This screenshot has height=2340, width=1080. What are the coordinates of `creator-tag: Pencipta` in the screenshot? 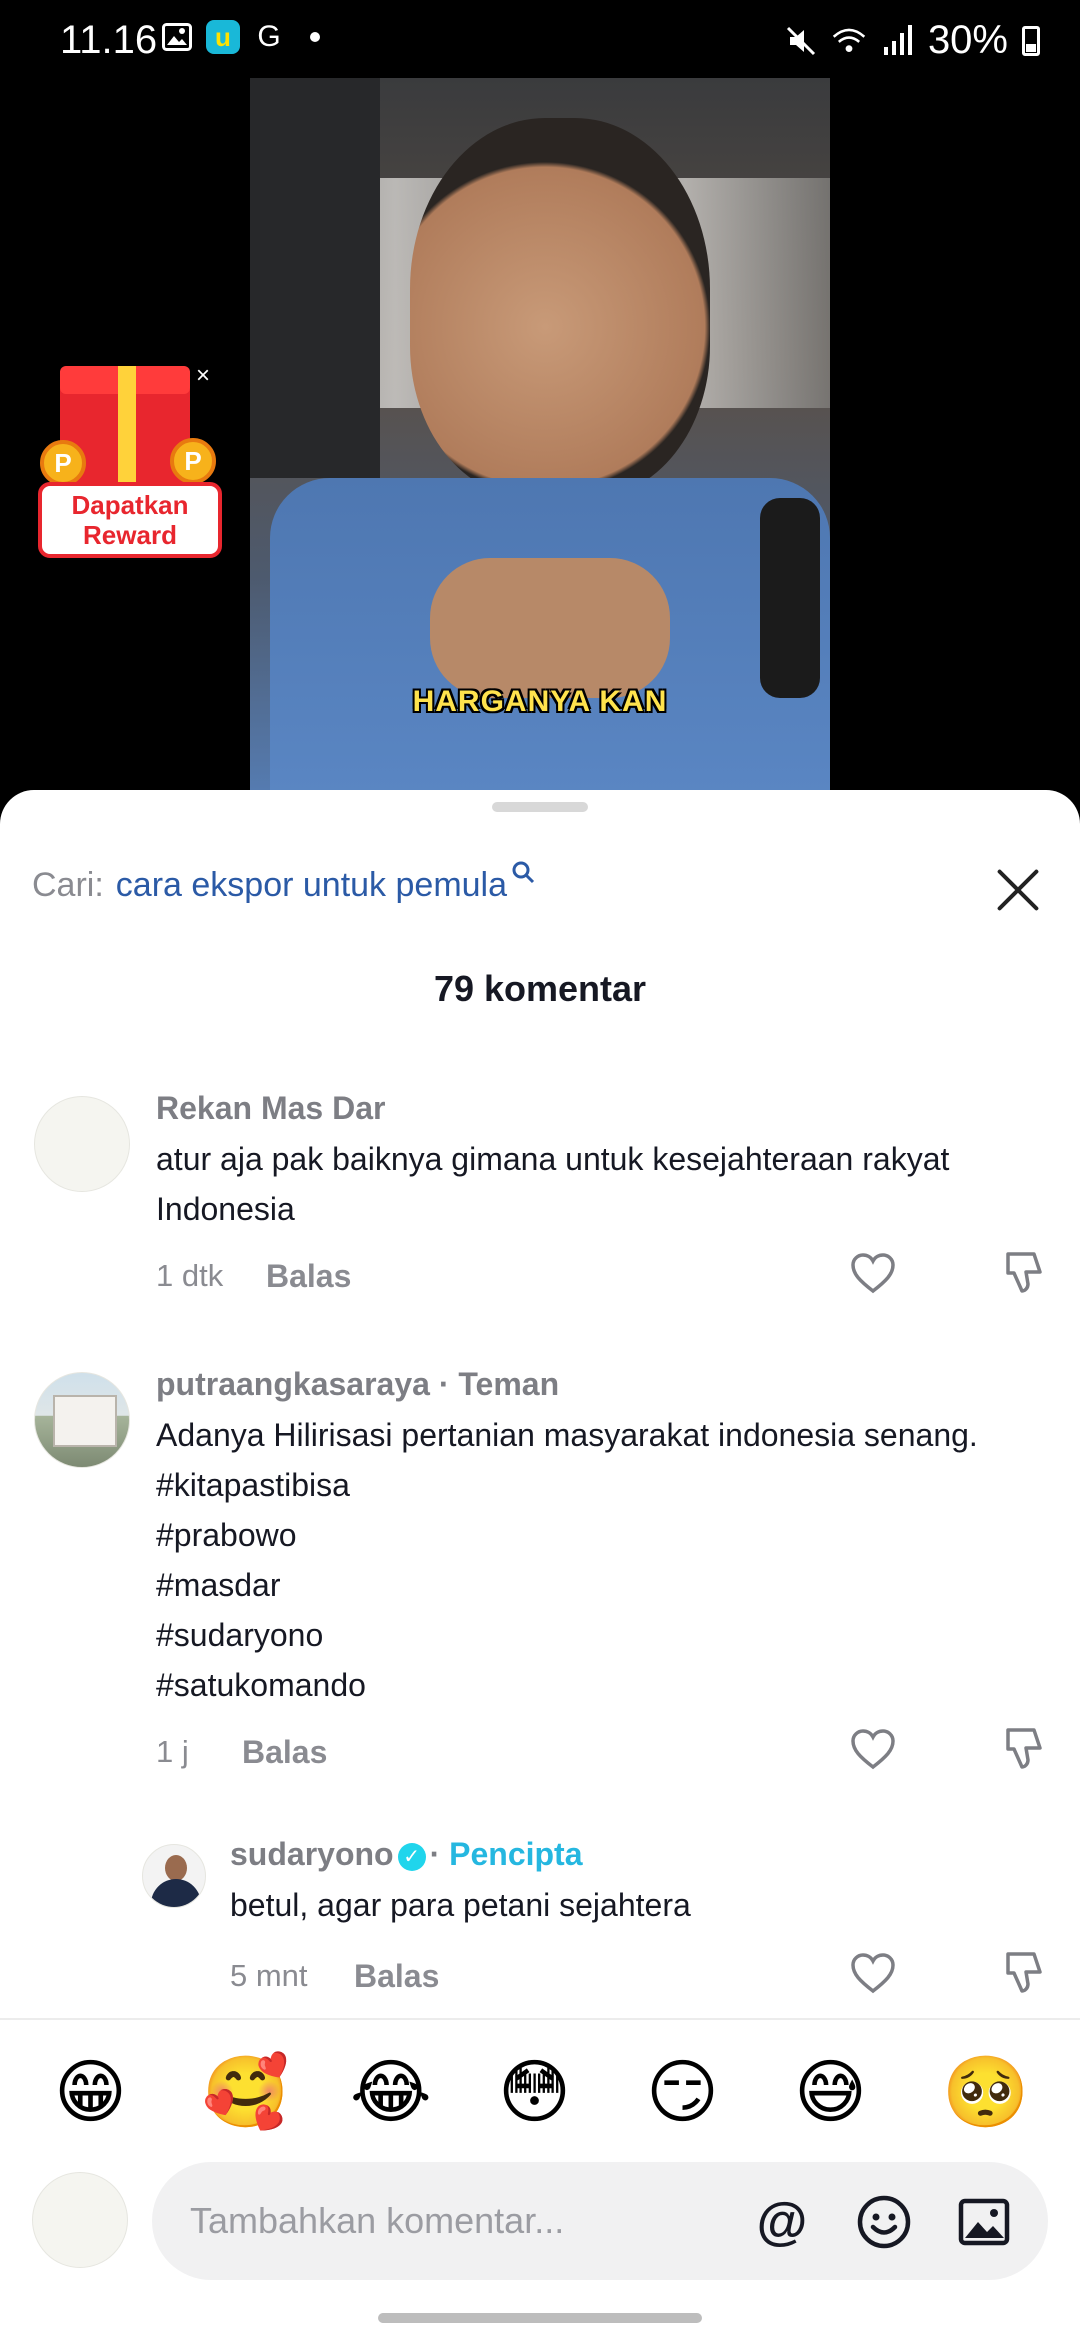 It's located at (516, 1854).